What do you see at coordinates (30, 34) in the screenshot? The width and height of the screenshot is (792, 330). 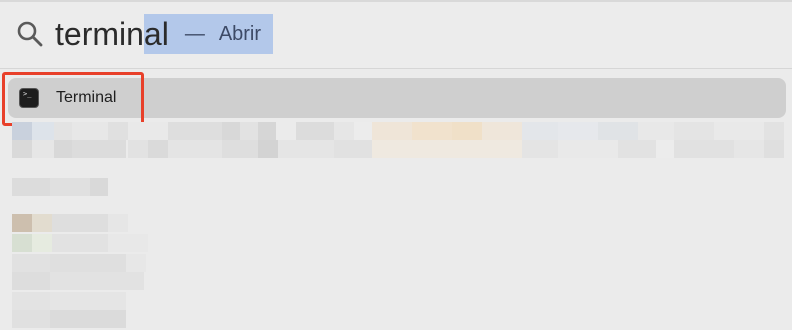 I see `search-icon` at bounding box center [30, 34].